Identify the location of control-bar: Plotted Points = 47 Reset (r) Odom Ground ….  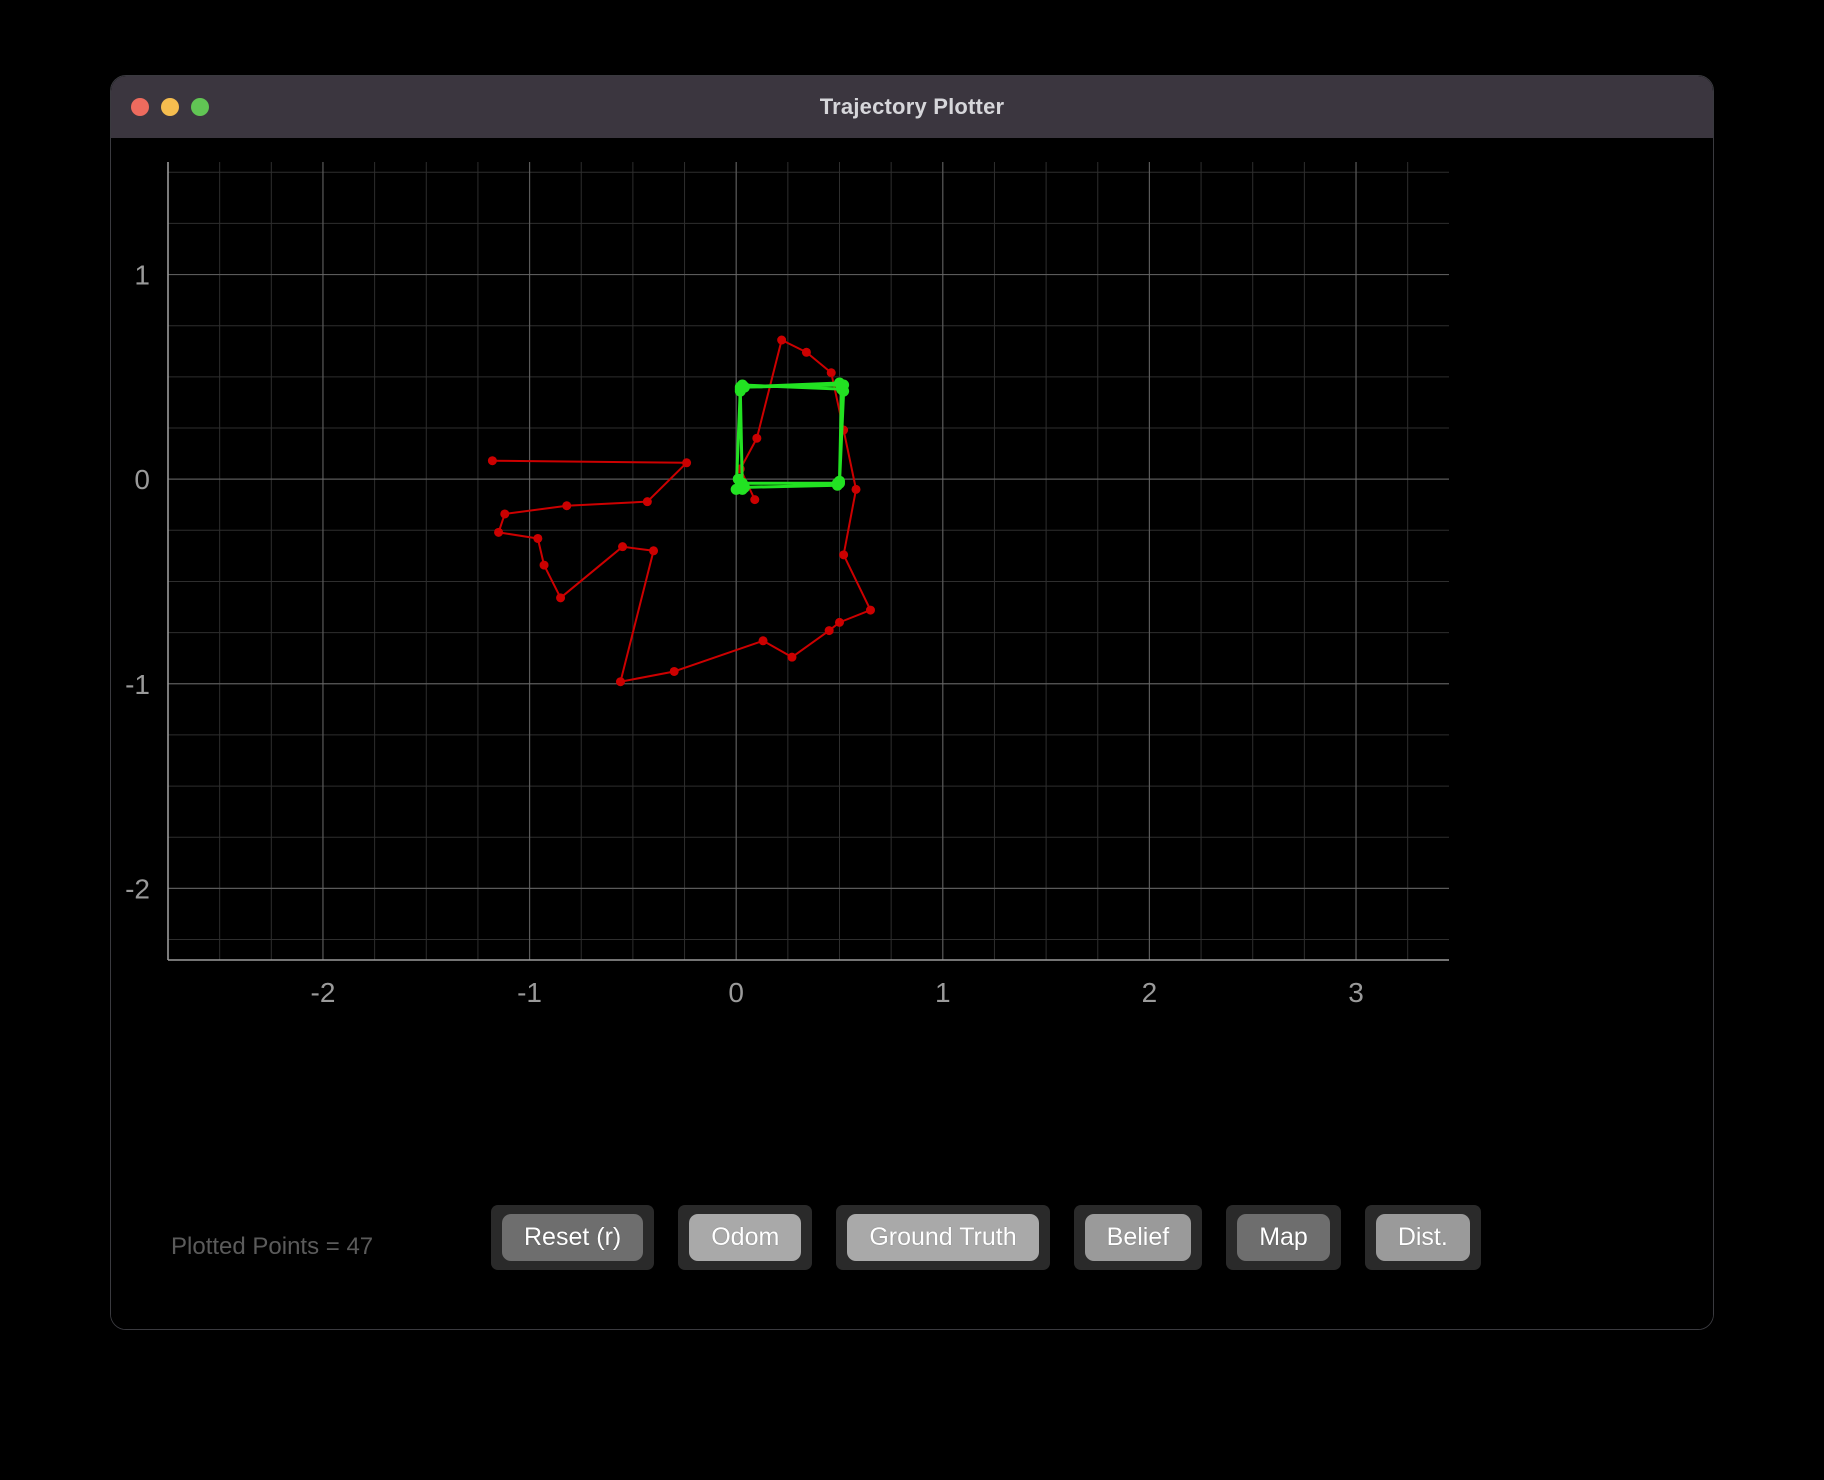
(912, 1250).